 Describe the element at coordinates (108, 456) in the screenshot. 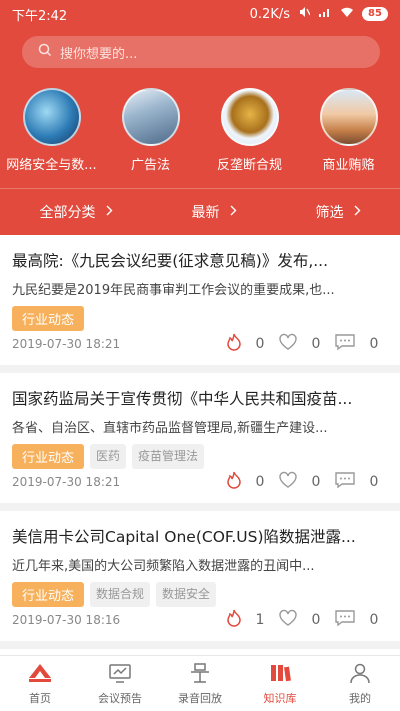

I see `keyword-tag: 医药` at that location.